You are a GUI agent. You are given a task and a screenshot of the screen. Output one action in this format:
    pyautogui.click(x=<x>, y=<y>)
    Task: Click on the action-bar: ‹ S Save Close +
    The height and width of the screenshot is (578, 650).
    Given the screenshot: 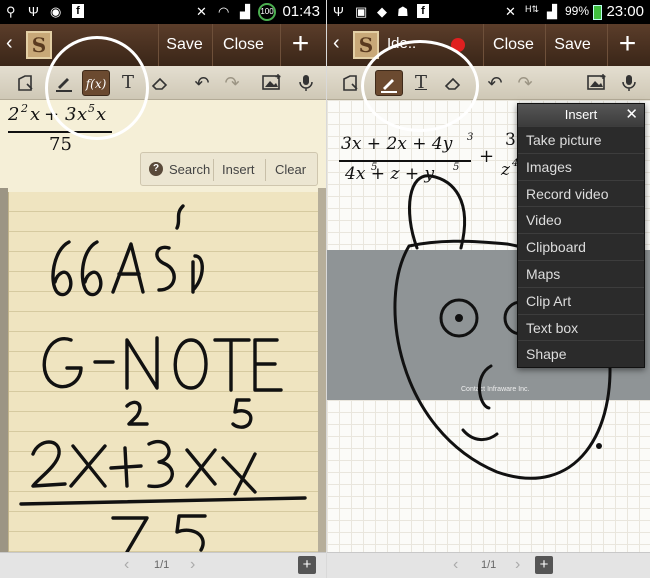 What is the action you would take?
    pyautogui.click(x=163, y=45)
    